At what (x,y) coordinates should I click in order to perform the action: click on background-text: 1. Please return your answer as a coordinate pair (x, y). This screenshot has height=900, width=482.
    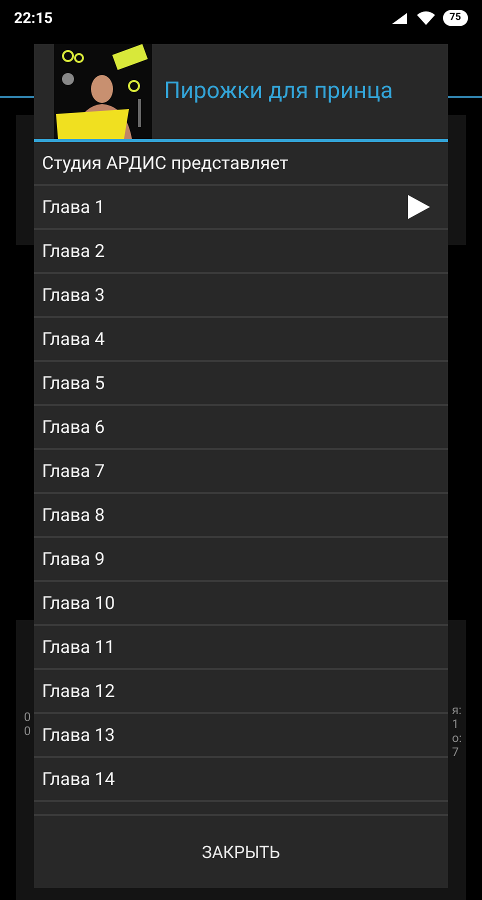
    Looking at the image, I should click on (456, 724).